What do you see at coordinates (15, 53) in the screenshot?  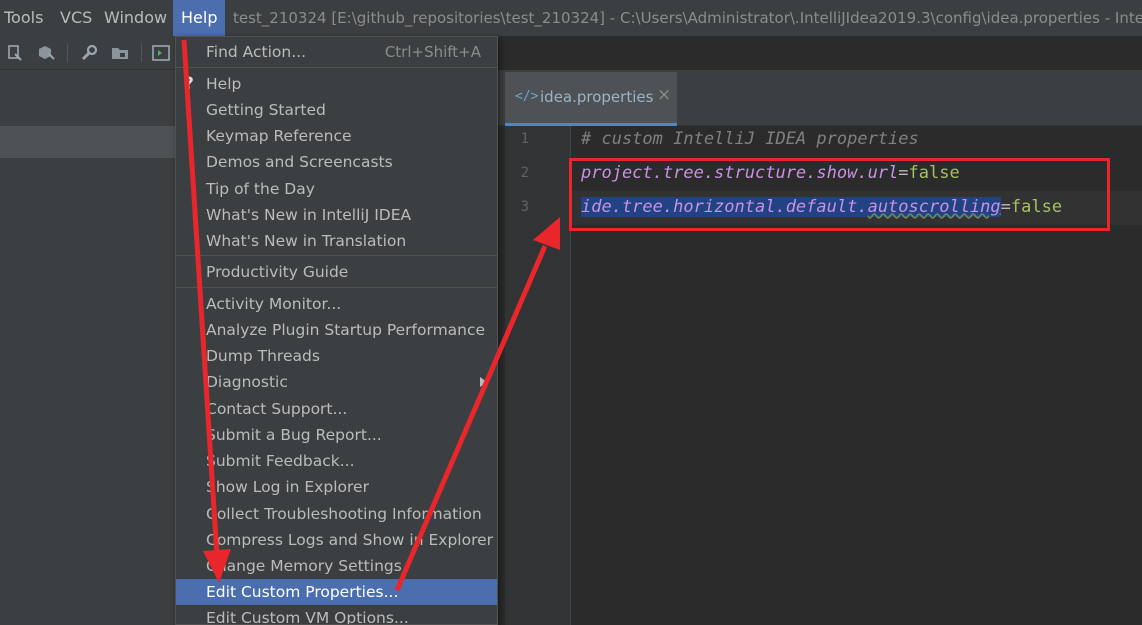 I see `build-icon` at bounding box center [15, 53].